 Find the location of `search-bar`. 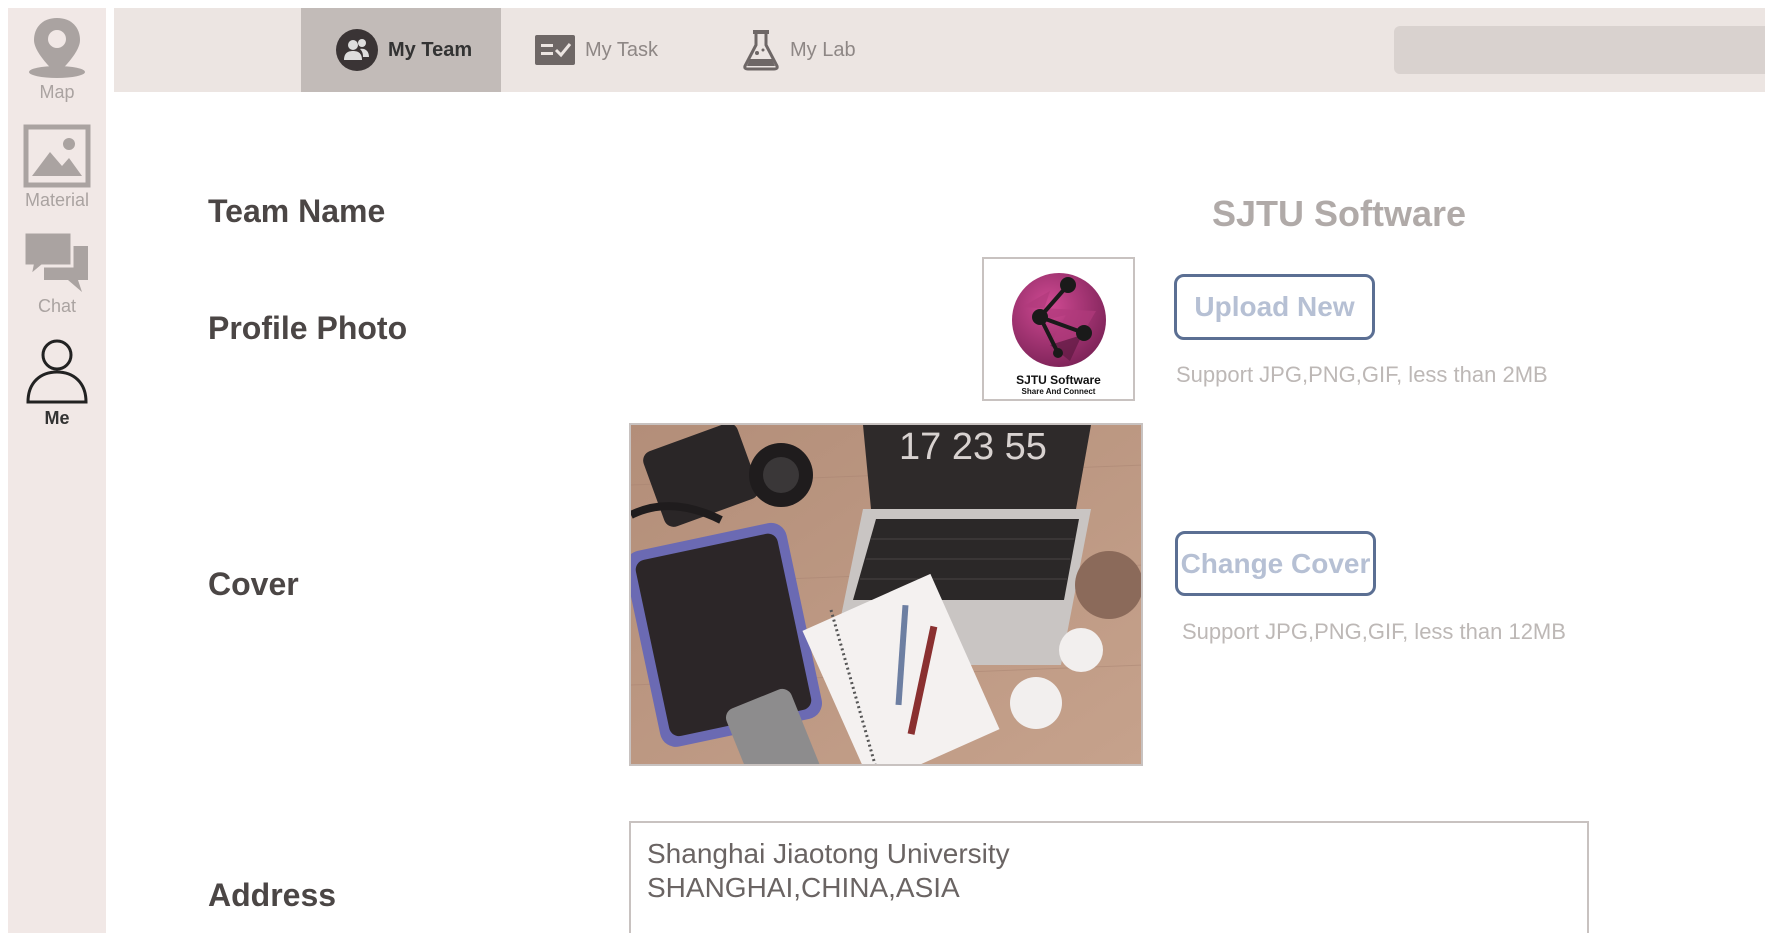

search-bar is located at coordinates (1579, 50).